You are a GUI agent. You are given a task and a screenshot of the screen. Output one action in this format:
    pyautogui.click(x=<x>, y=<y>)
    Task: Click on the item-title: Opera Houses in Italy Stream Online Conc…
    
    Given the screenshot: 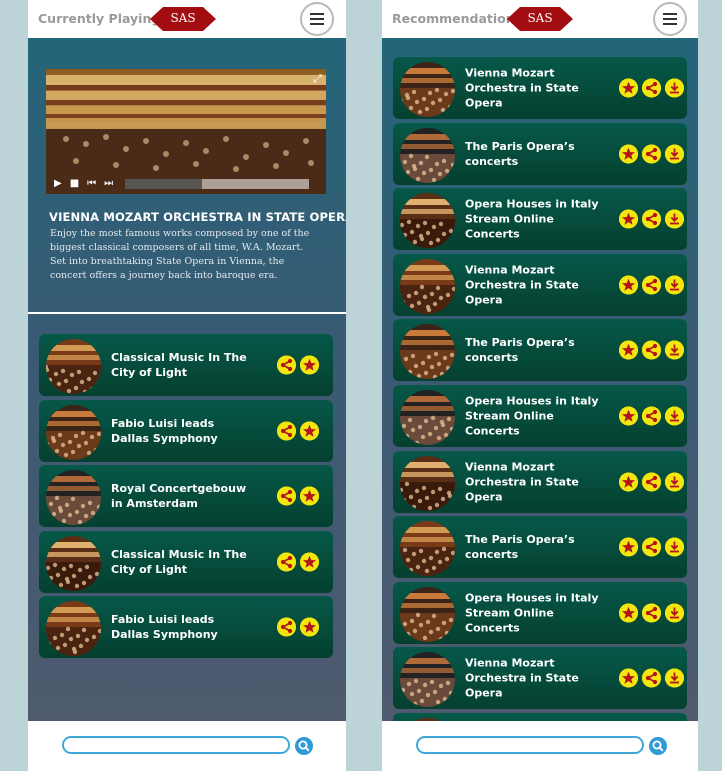 What is the action you would take?
    pyautogui.click(x=532, y=416)
    